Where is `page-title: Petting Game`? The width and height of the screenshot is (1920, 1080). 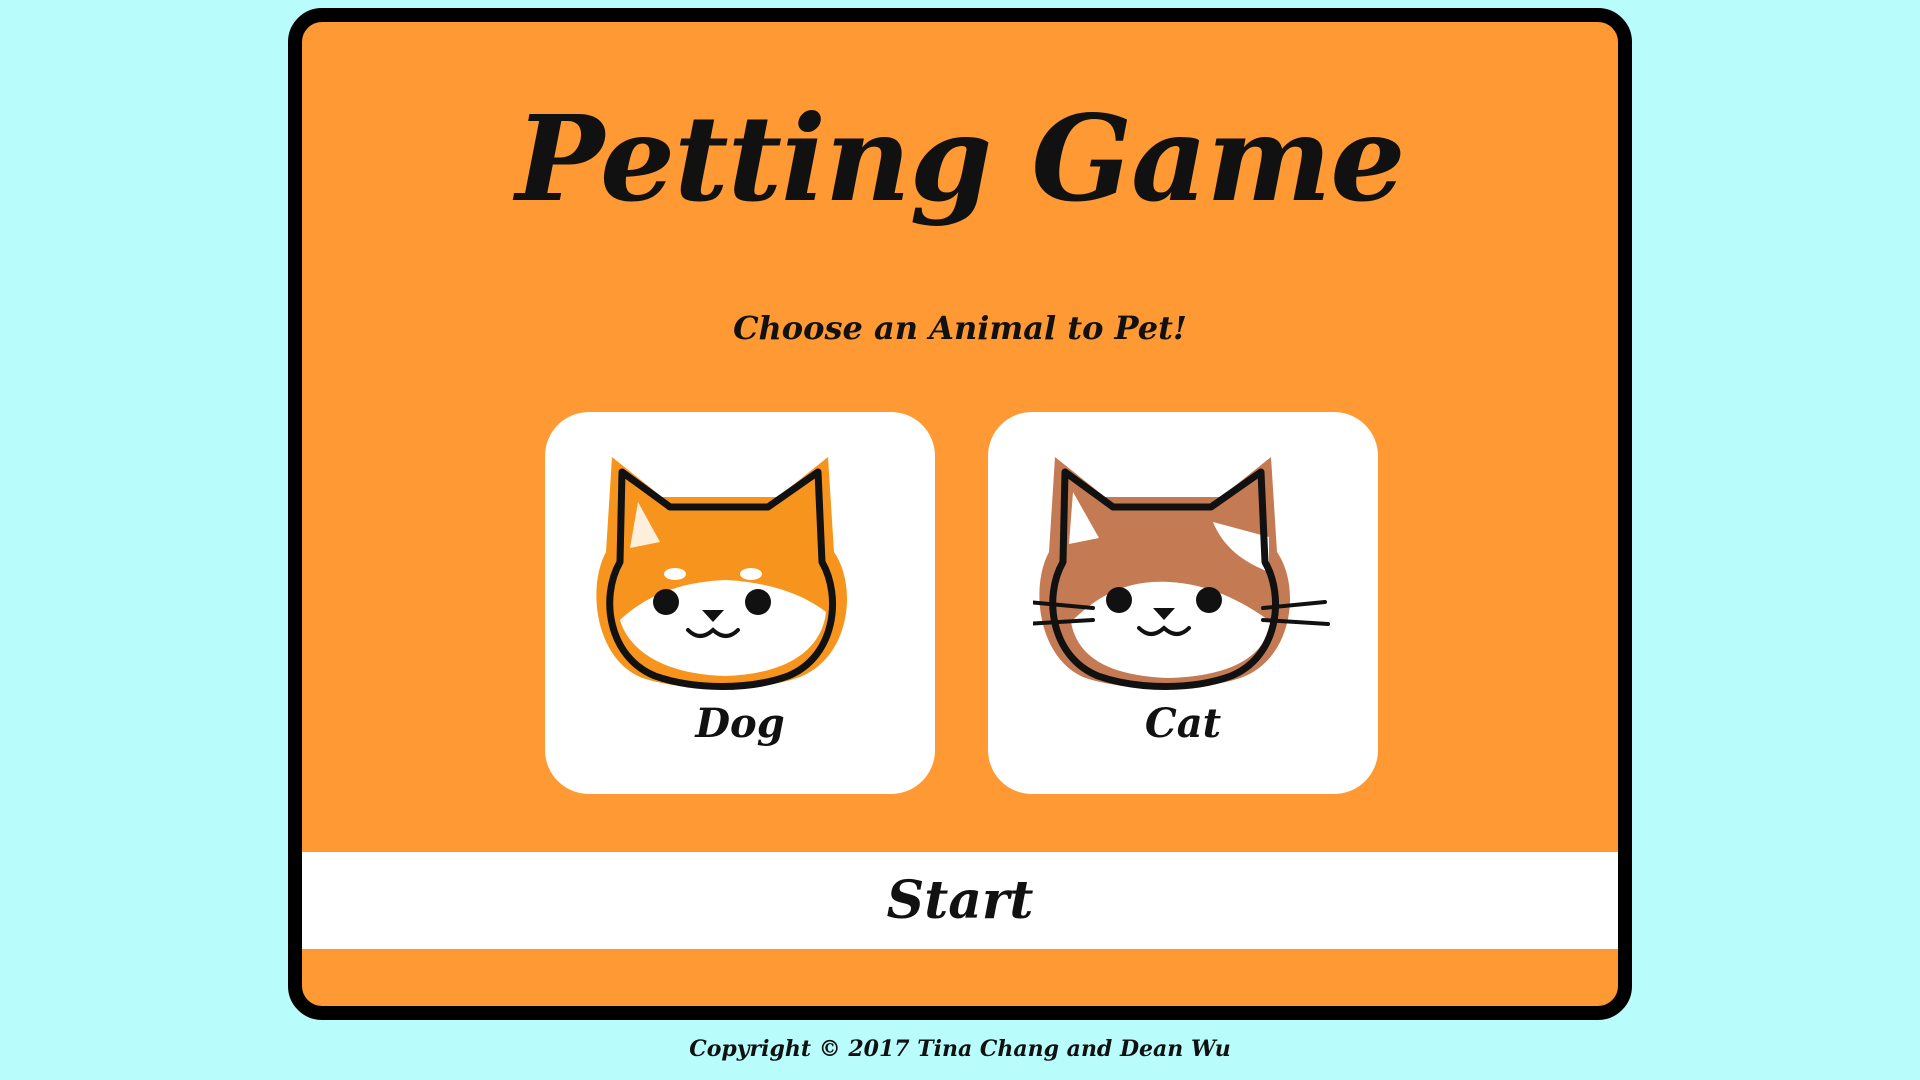
page-title: Petting Game is located at coordinates (960, 158).